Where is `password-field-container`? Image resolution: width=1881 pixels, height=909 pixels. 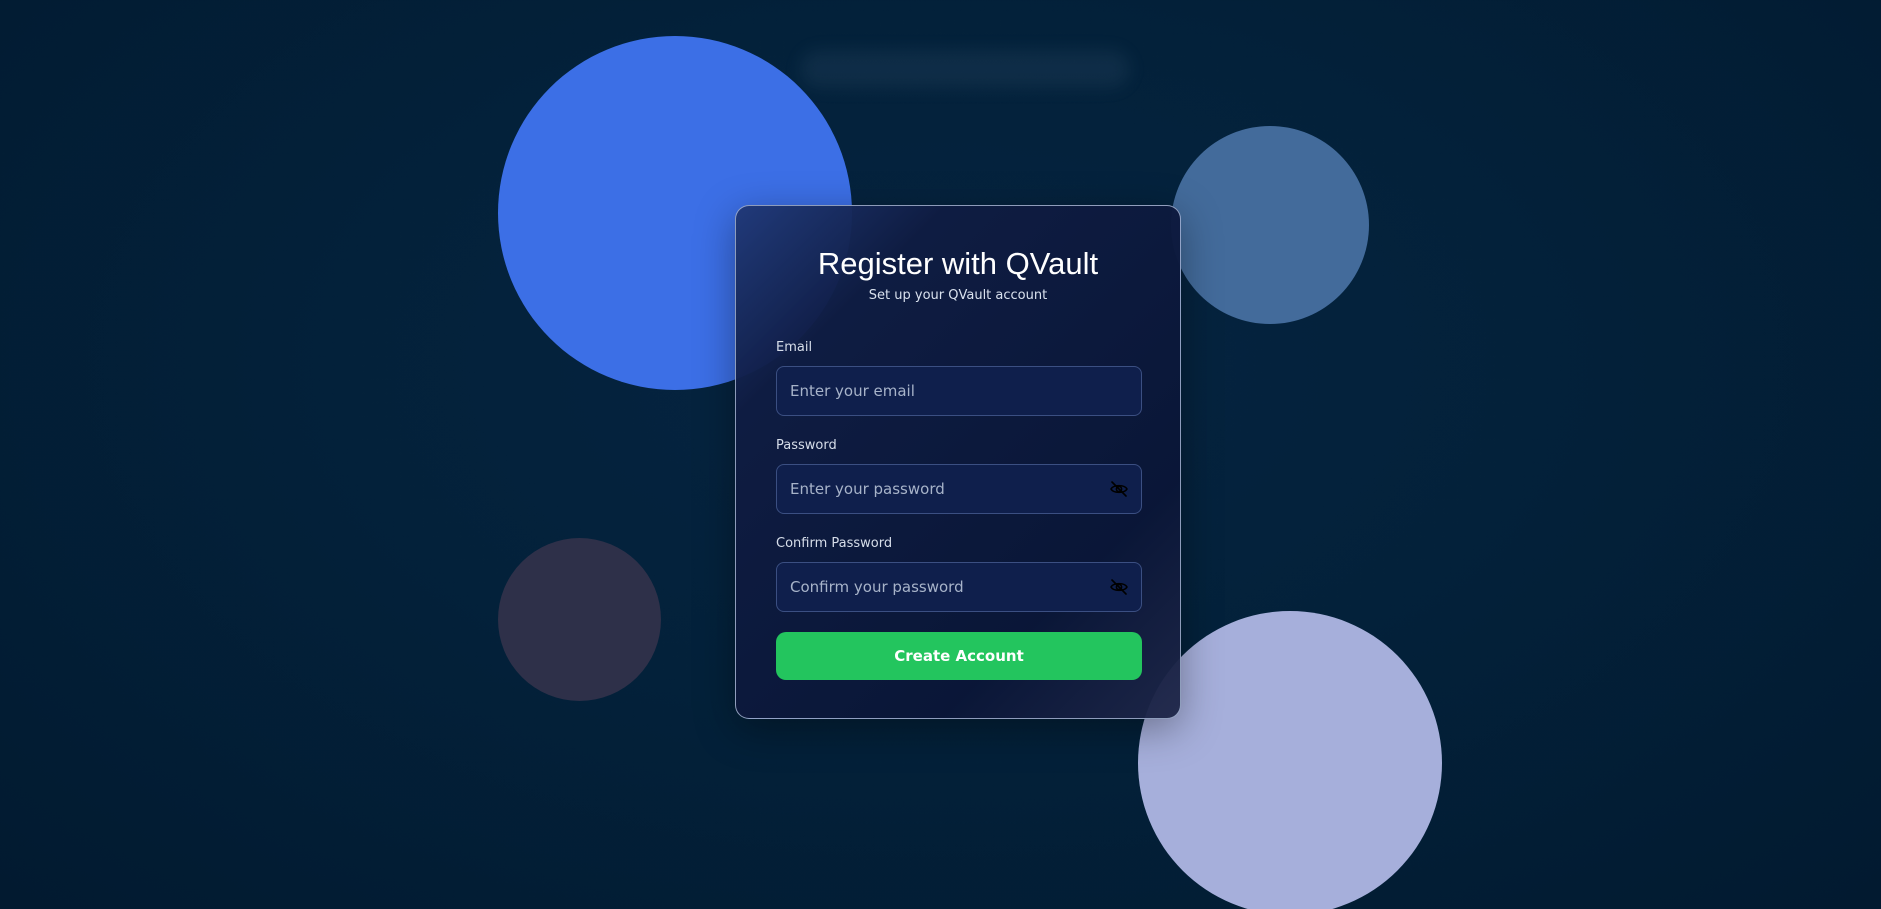
password-field-container is located at coordinates (959, 489).